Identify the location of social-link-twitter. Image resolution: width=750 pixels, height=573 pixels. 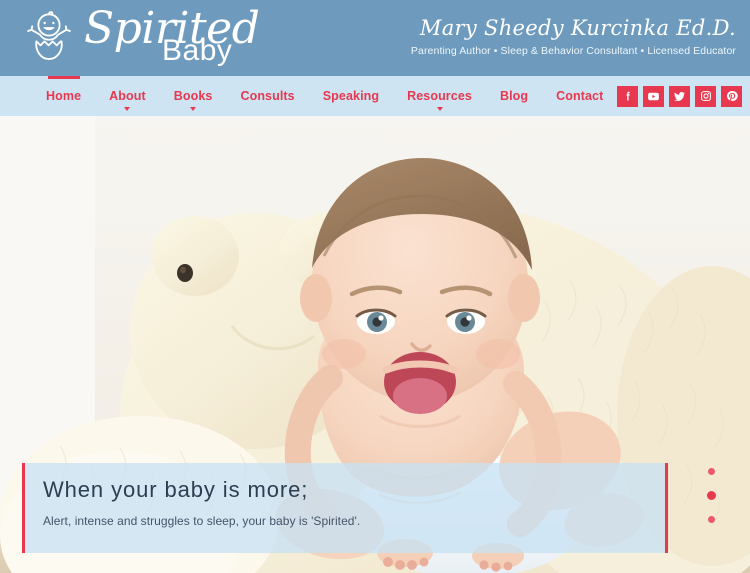
(680, 96).